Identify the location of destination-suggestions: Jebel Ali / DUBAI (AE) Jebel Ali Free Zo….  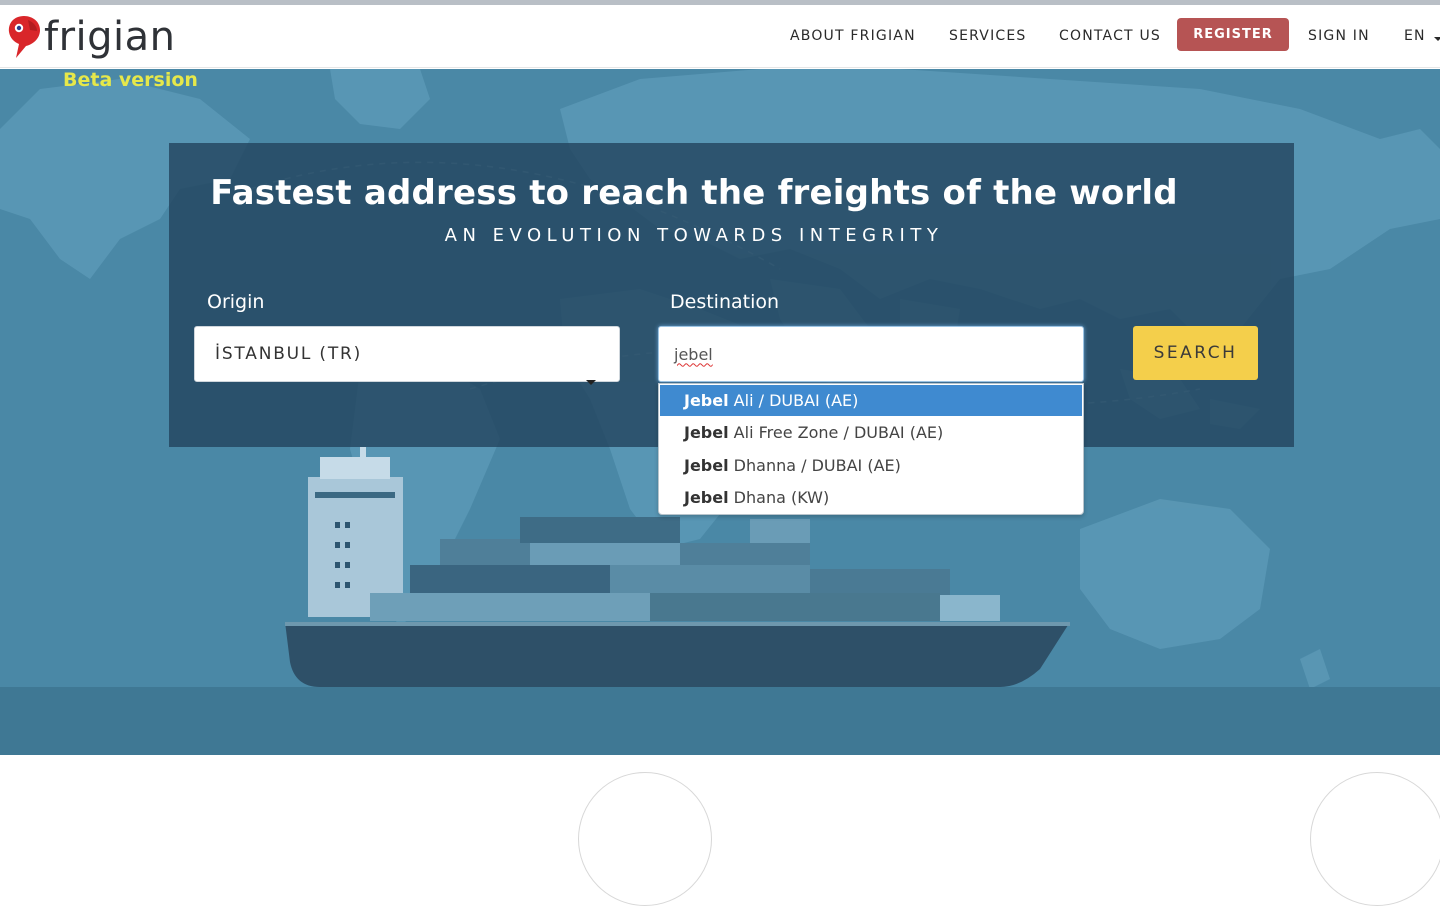
(871, 449).